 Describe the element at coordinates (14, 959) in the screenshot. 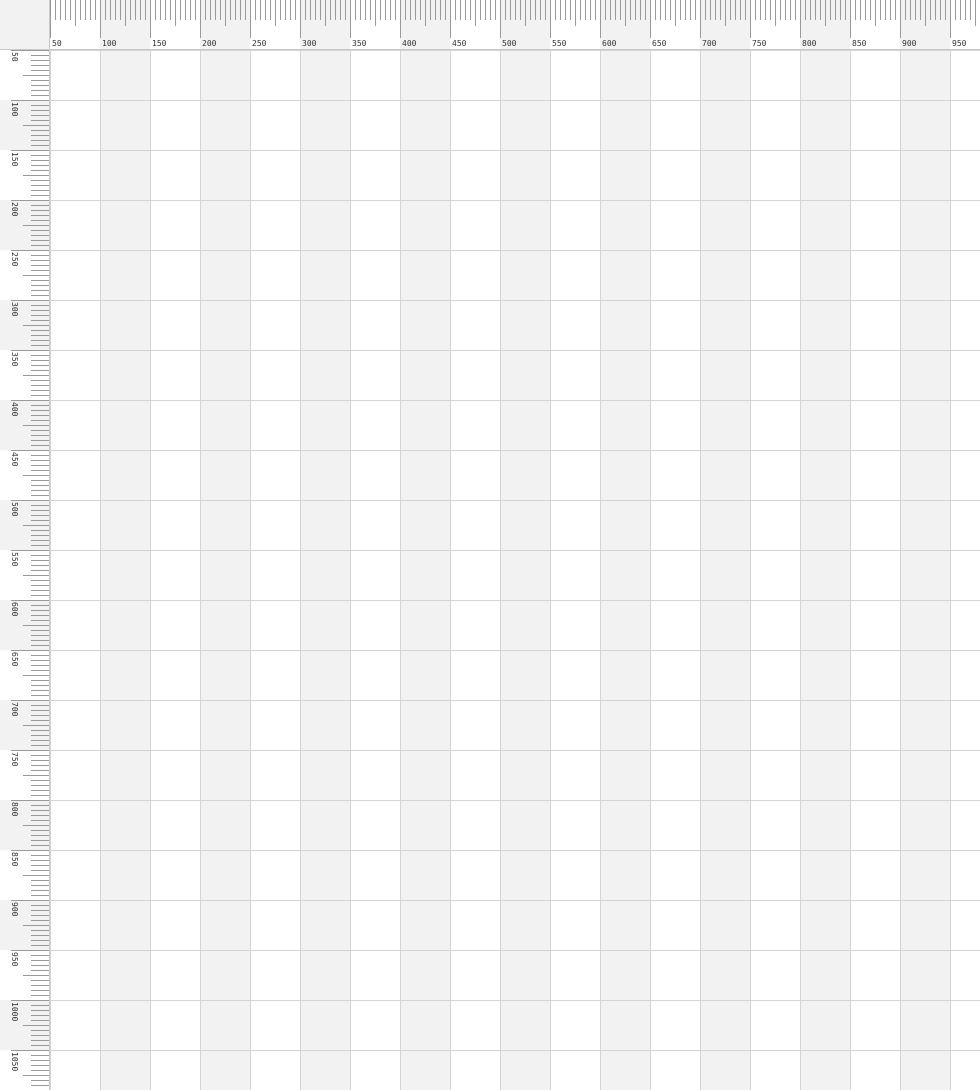

I see `ruler-label-y: 950` at that location.